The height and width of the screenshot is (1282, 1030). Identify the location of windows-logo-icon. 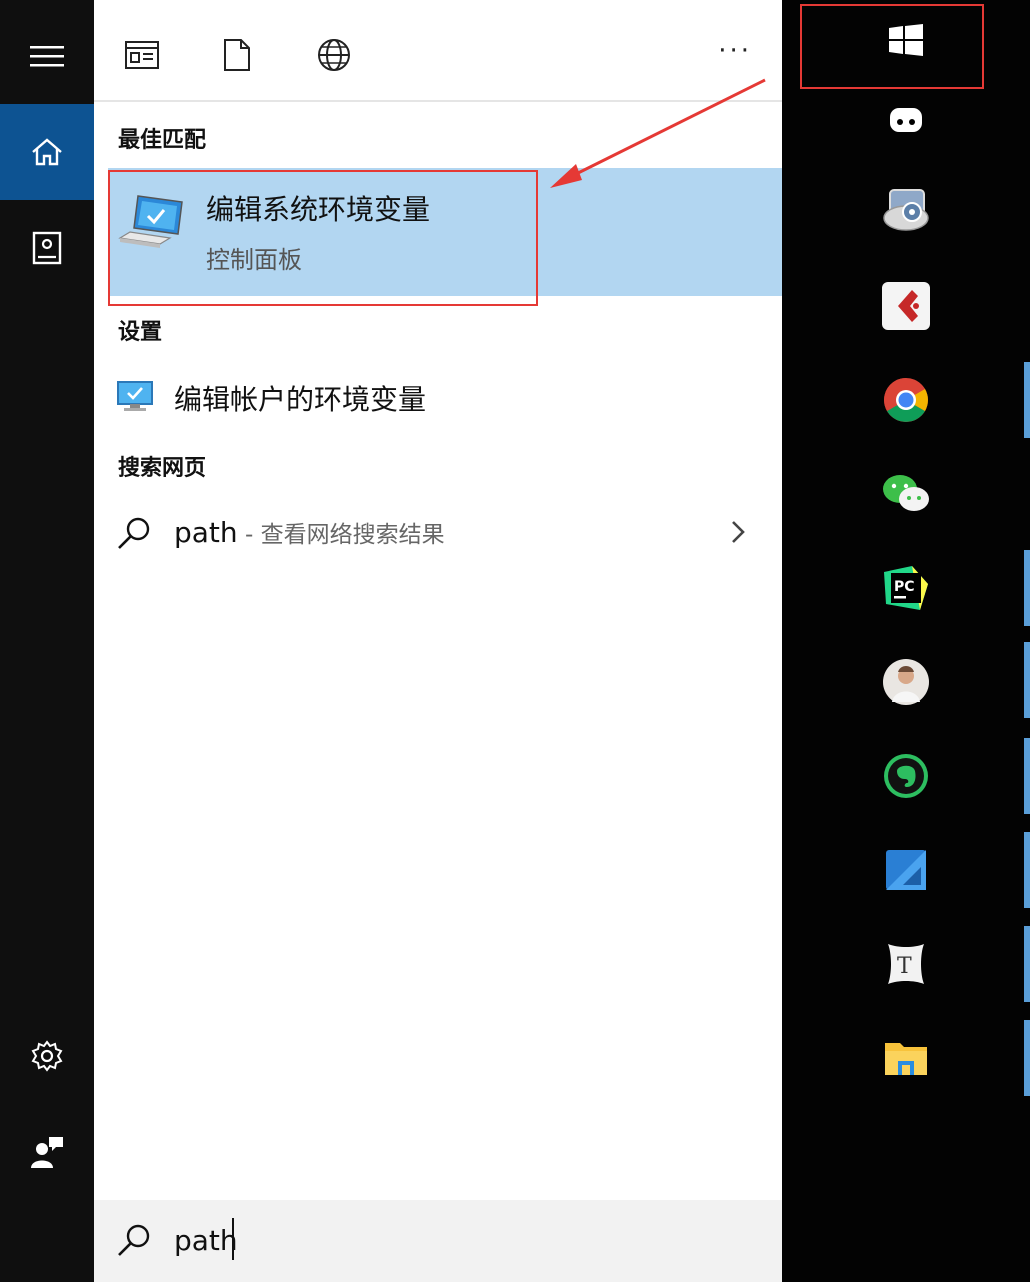
(906, 40).